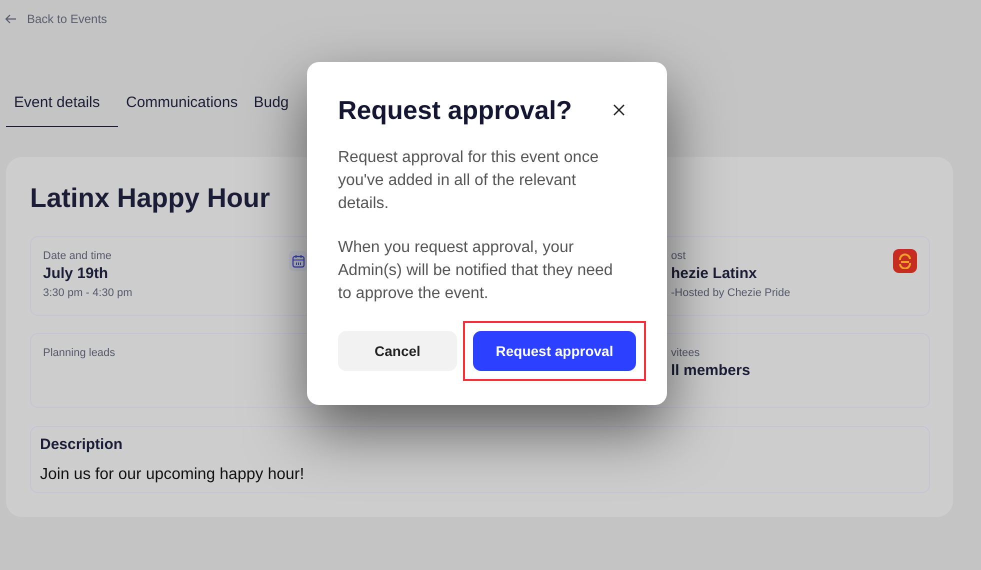  Describe the element at coordinates (298, 261) in the screenshot. I see `calendar-icon` at that location.